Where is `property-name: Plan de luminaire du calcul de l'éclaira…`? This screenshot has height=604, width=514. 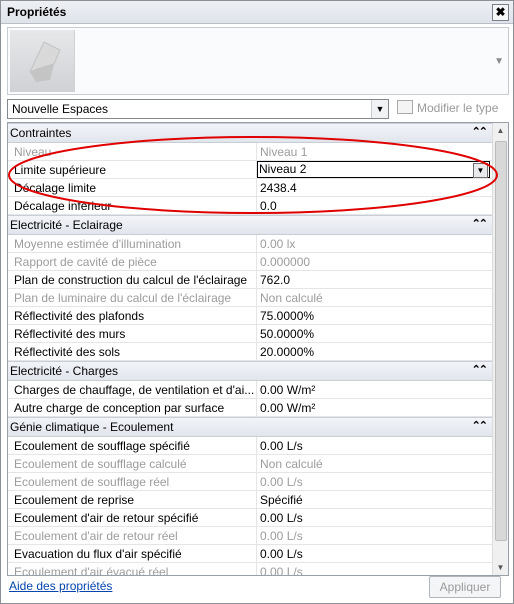 property-name: Plan de luminaire du calcul de l'éclaira… is located at coordinates (123, 298).